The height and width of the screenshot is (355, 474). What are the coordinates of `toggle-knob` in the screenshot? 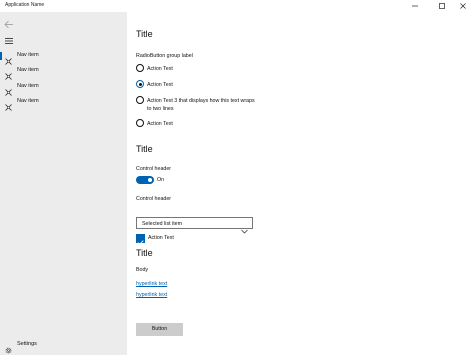 It's located at (150, 180).